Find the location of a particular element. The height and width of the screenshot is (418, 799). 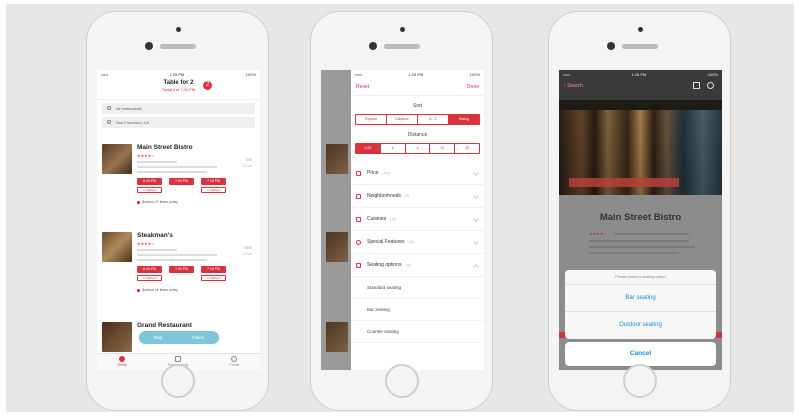

map-button: Map is located at coordinates (158, 337).